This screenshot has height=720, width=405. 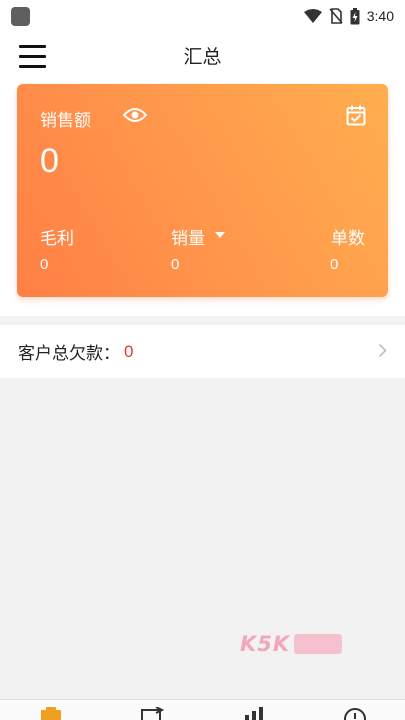 What do you see at coordinates (255, 713) in the screenshot?
I see `nav-chart-icon` at bounding box center [255, 713].